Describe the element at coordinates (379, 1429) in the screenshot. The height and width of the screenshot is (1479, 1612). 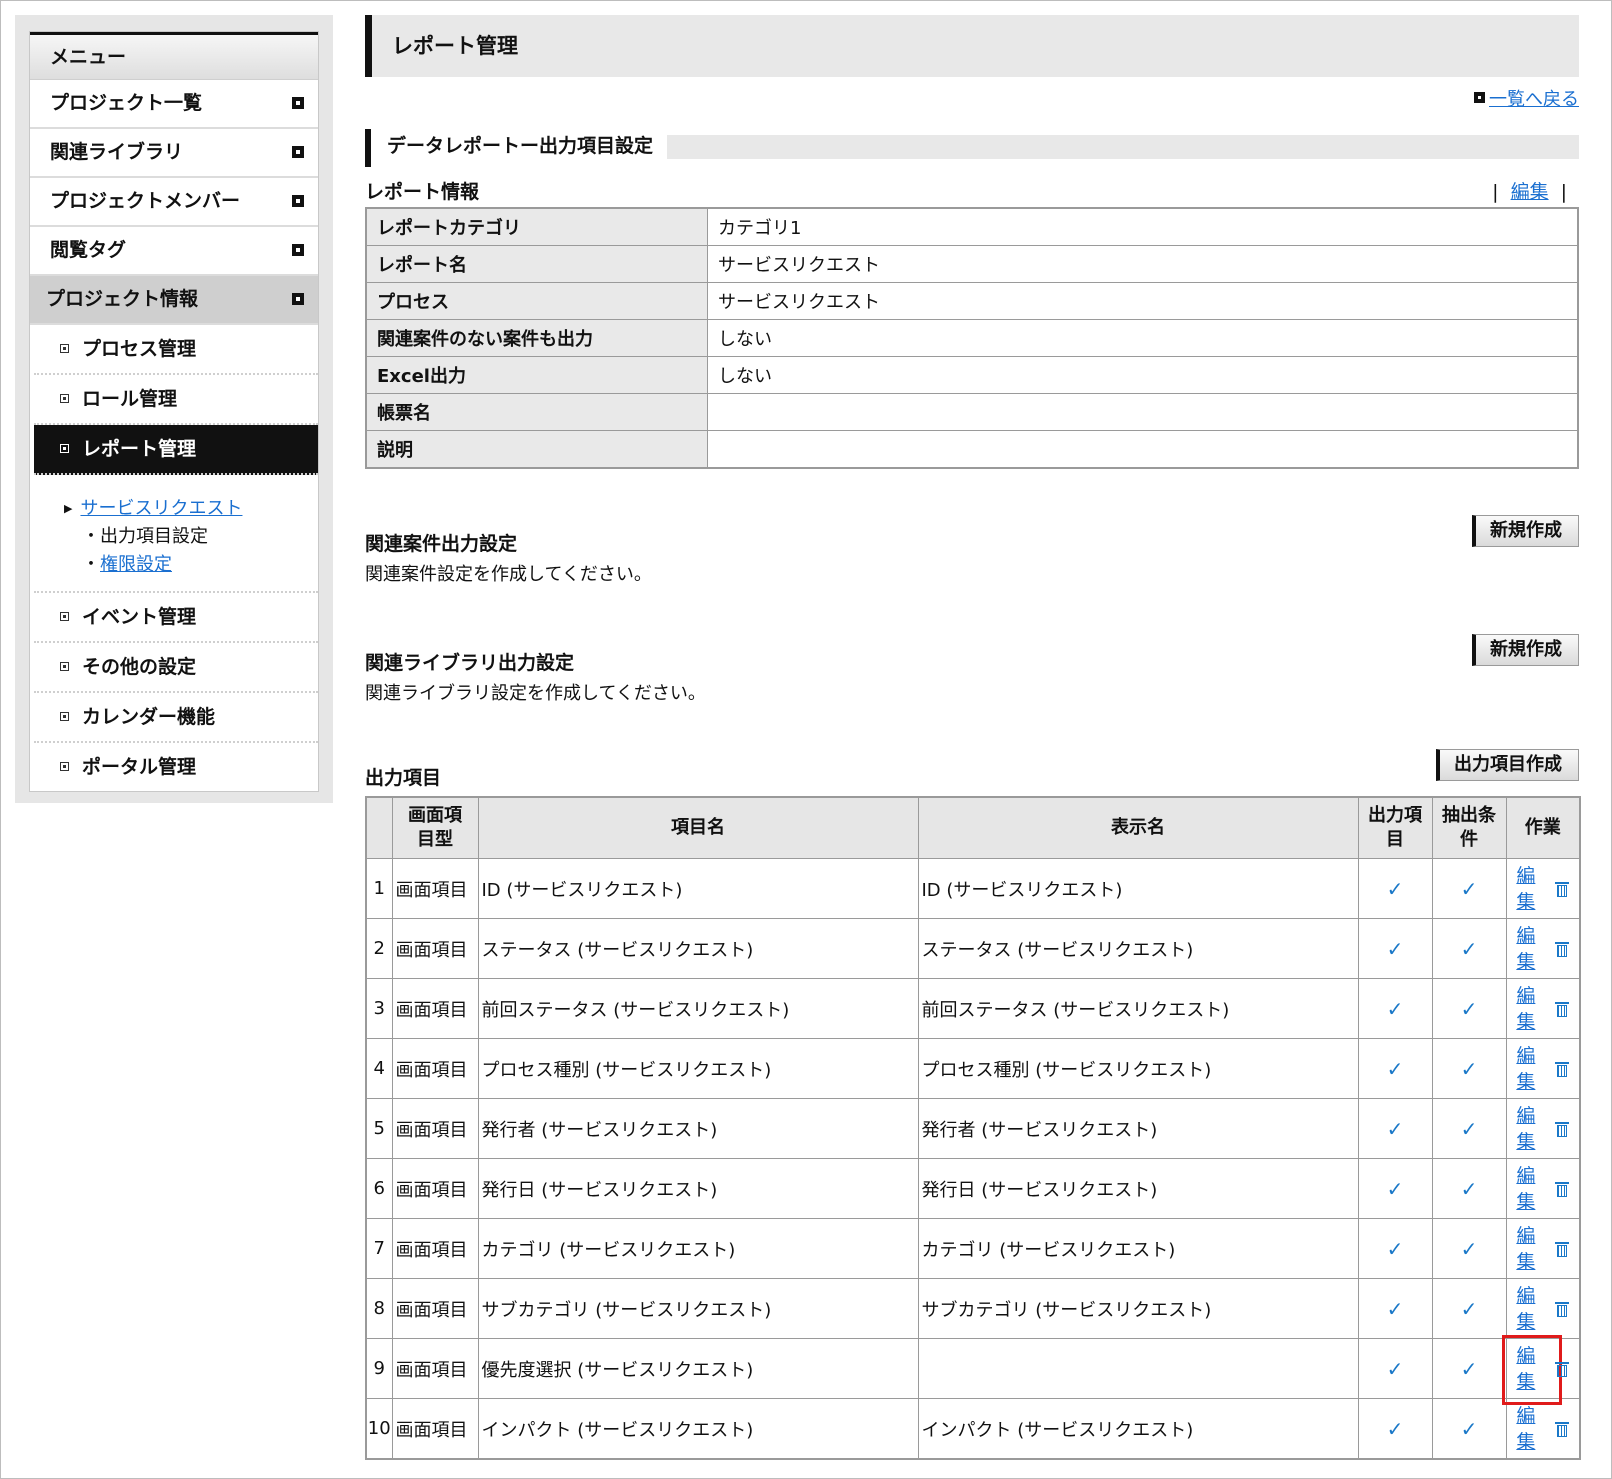
I see `row-number: 10` at that location.